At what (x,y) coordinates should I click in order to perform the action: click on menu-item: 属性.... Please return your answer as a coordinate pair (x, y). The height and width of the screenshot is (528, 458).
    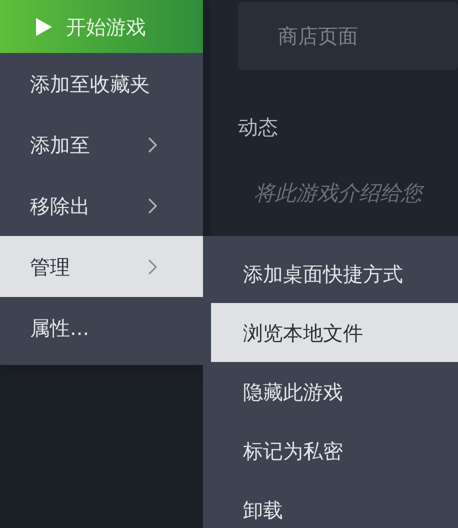
    Looking at the image, I should click on (101, 327).